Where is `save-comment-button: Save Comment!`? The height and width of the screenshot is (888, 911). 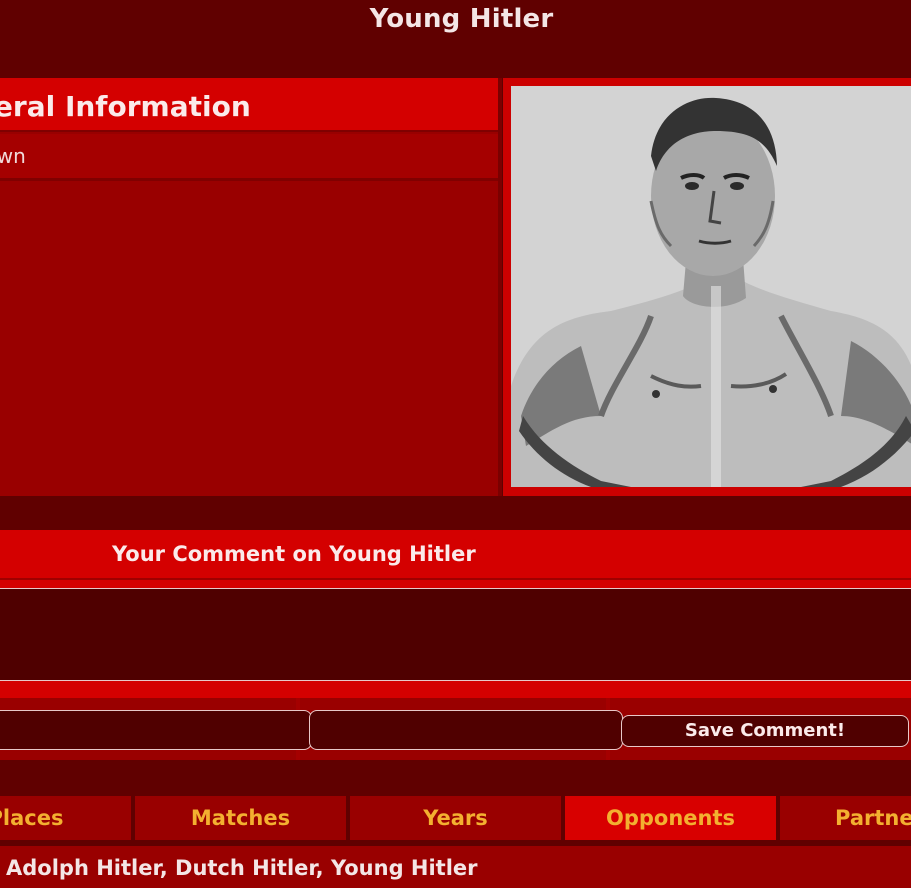 save-comment-button: Save Comment! is located at coordinates (765, 731).